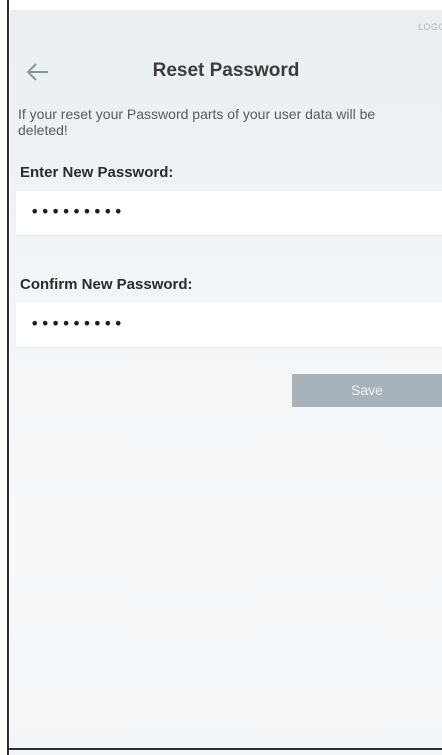 Image resolution: width=442 pixels, height=755 pixels. What do you see at coordinates (77, 211) in the screenshot?
I see `new-password-value: •••••••••` at bounding box center [77, 211].